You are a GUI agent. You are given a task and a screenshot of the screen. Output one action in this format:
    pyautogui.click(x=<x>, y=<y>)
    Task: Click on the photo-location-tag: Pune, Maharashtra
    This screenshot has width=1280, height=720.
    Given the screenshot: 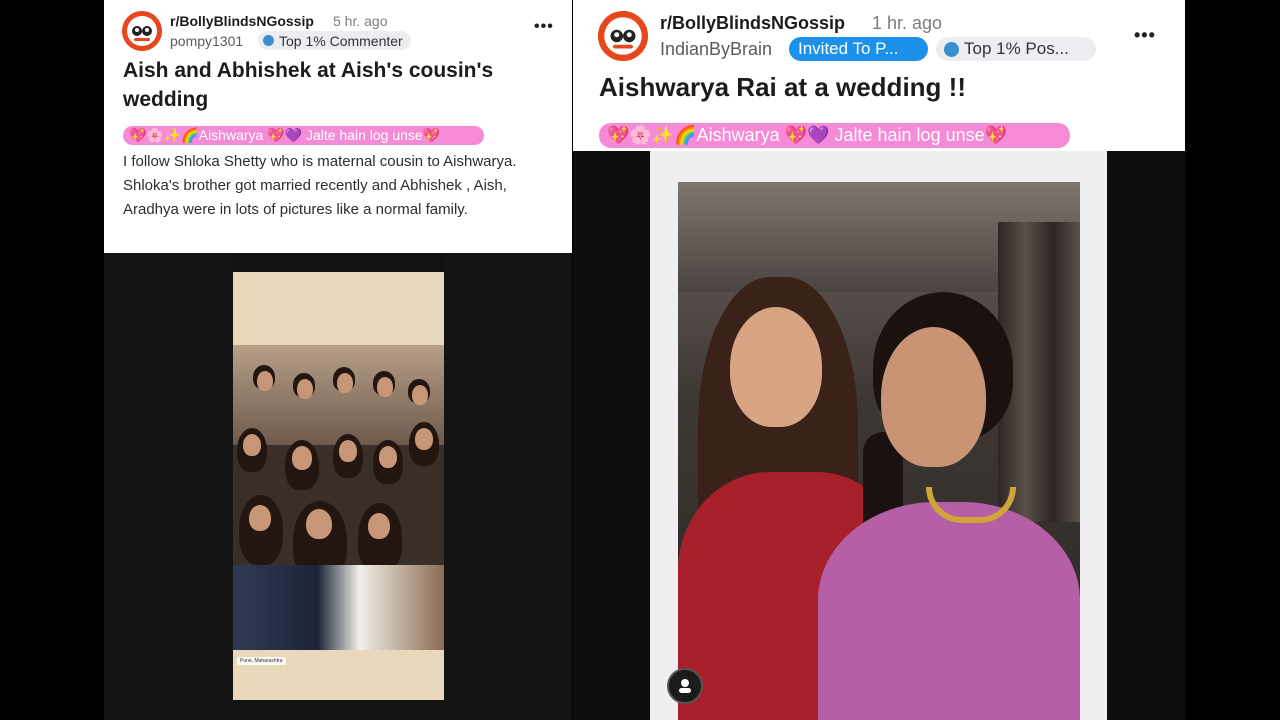 What is the action you would take?
    pyautogui.click(x=261, y=661)
    